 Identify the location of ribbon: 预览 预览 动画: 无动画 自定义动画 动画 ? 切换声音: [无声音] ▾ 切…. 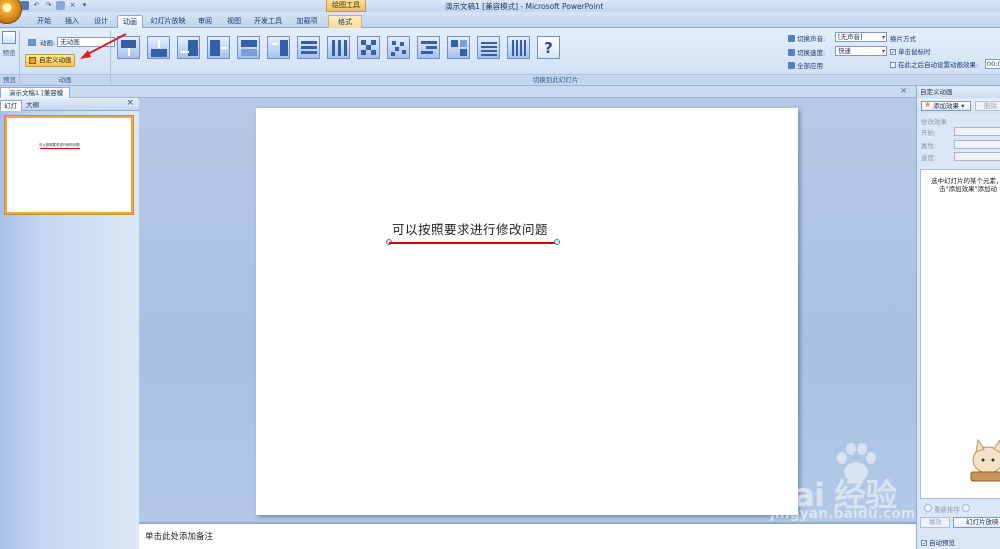
(500, 57).